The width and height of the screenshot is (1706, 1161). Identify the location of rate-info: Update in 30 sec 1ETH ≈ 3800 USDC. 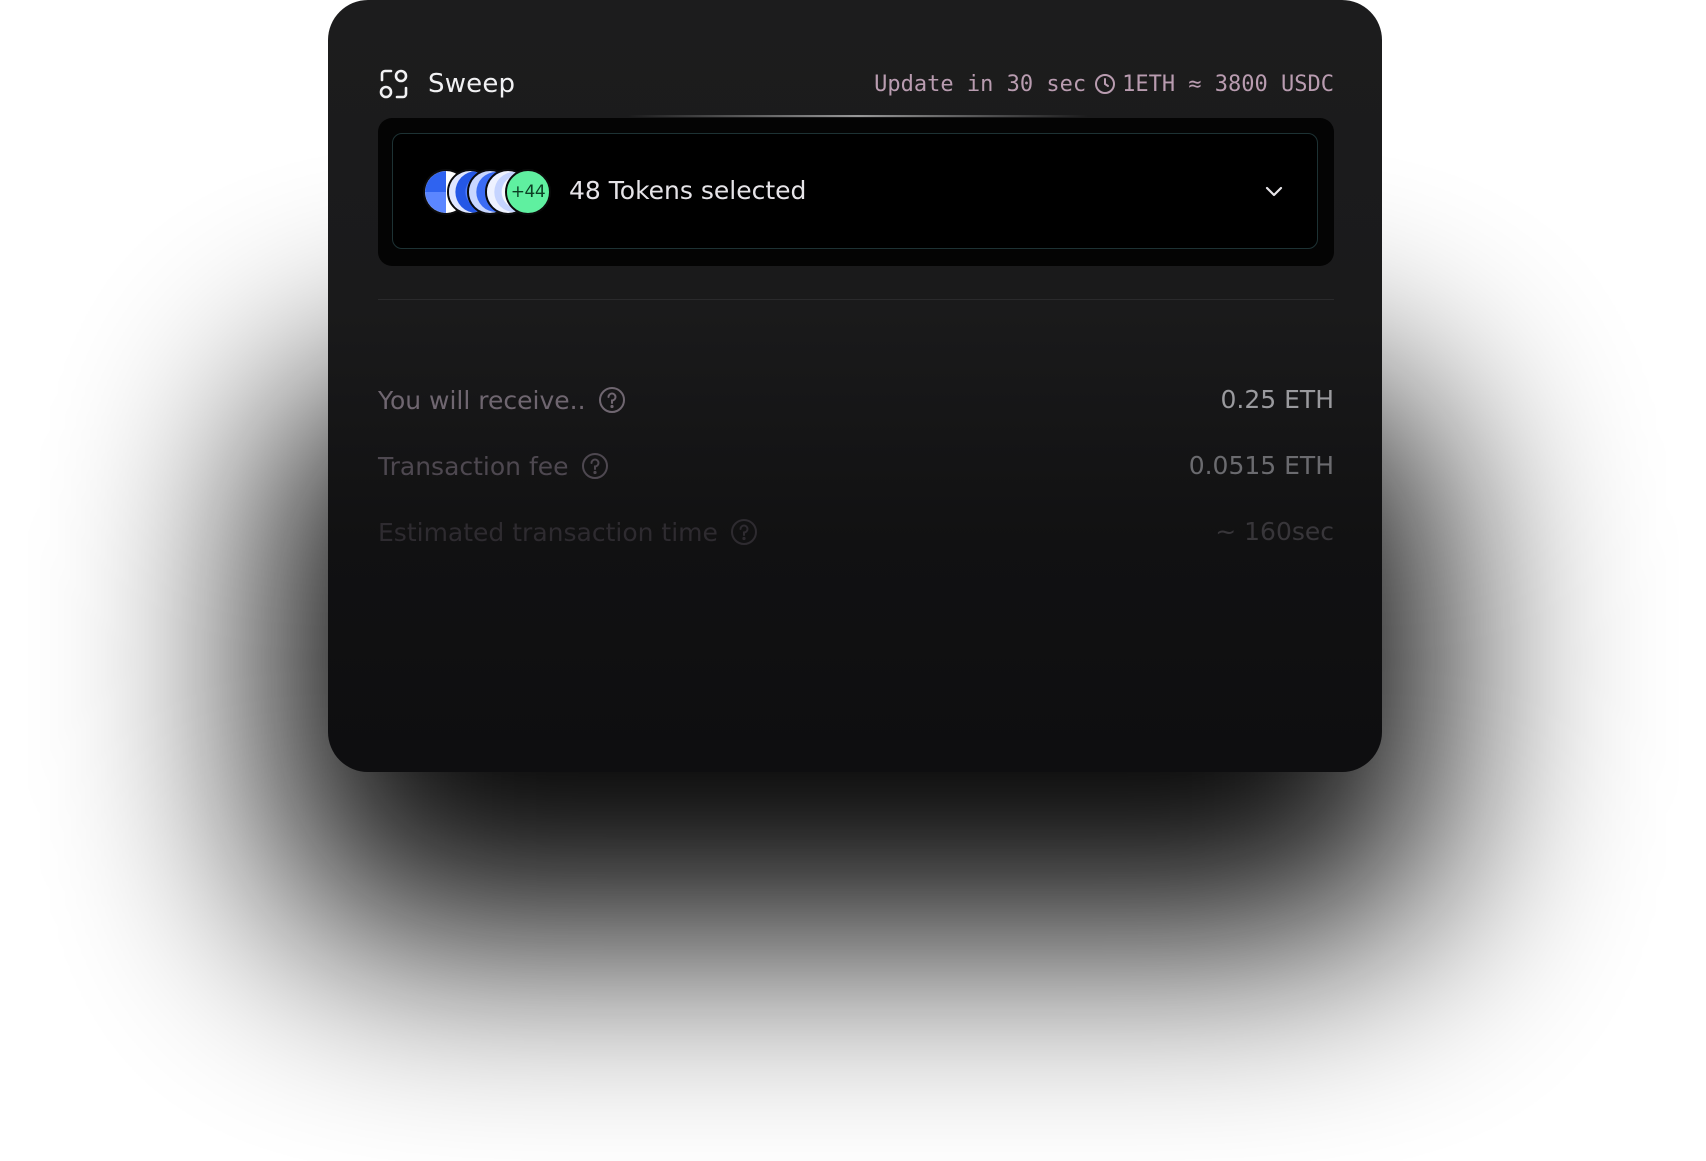
(1104, 84).